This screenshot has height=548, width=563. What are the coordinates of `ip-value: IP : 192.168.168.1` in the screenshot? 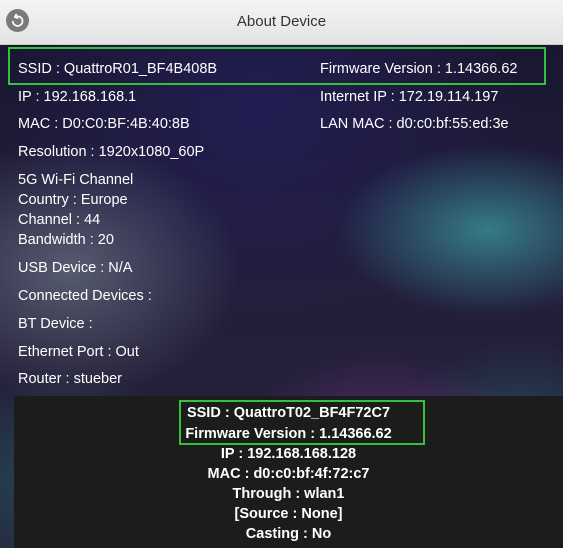 It's located at (77, 97).